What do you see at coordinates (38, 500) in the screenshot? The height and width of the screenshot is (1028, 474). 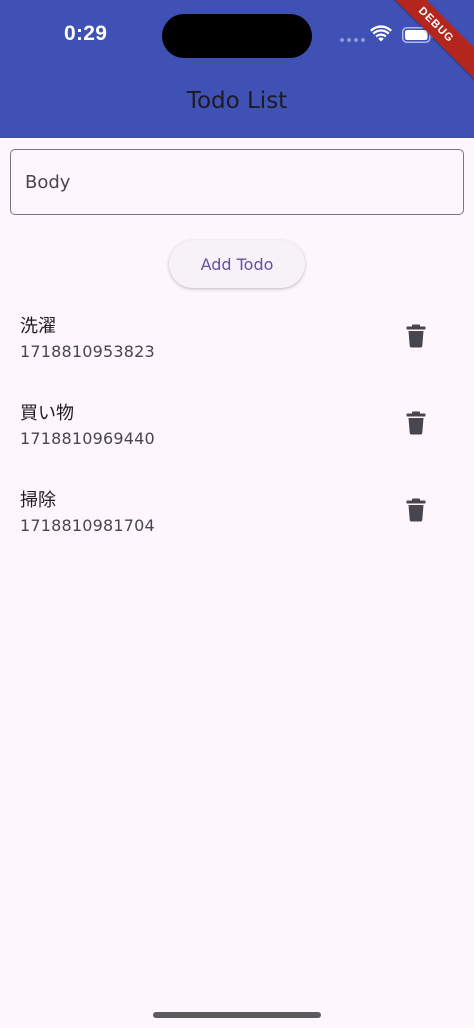 I see `todo-title: 掃除` at bounding box center [38, 500].